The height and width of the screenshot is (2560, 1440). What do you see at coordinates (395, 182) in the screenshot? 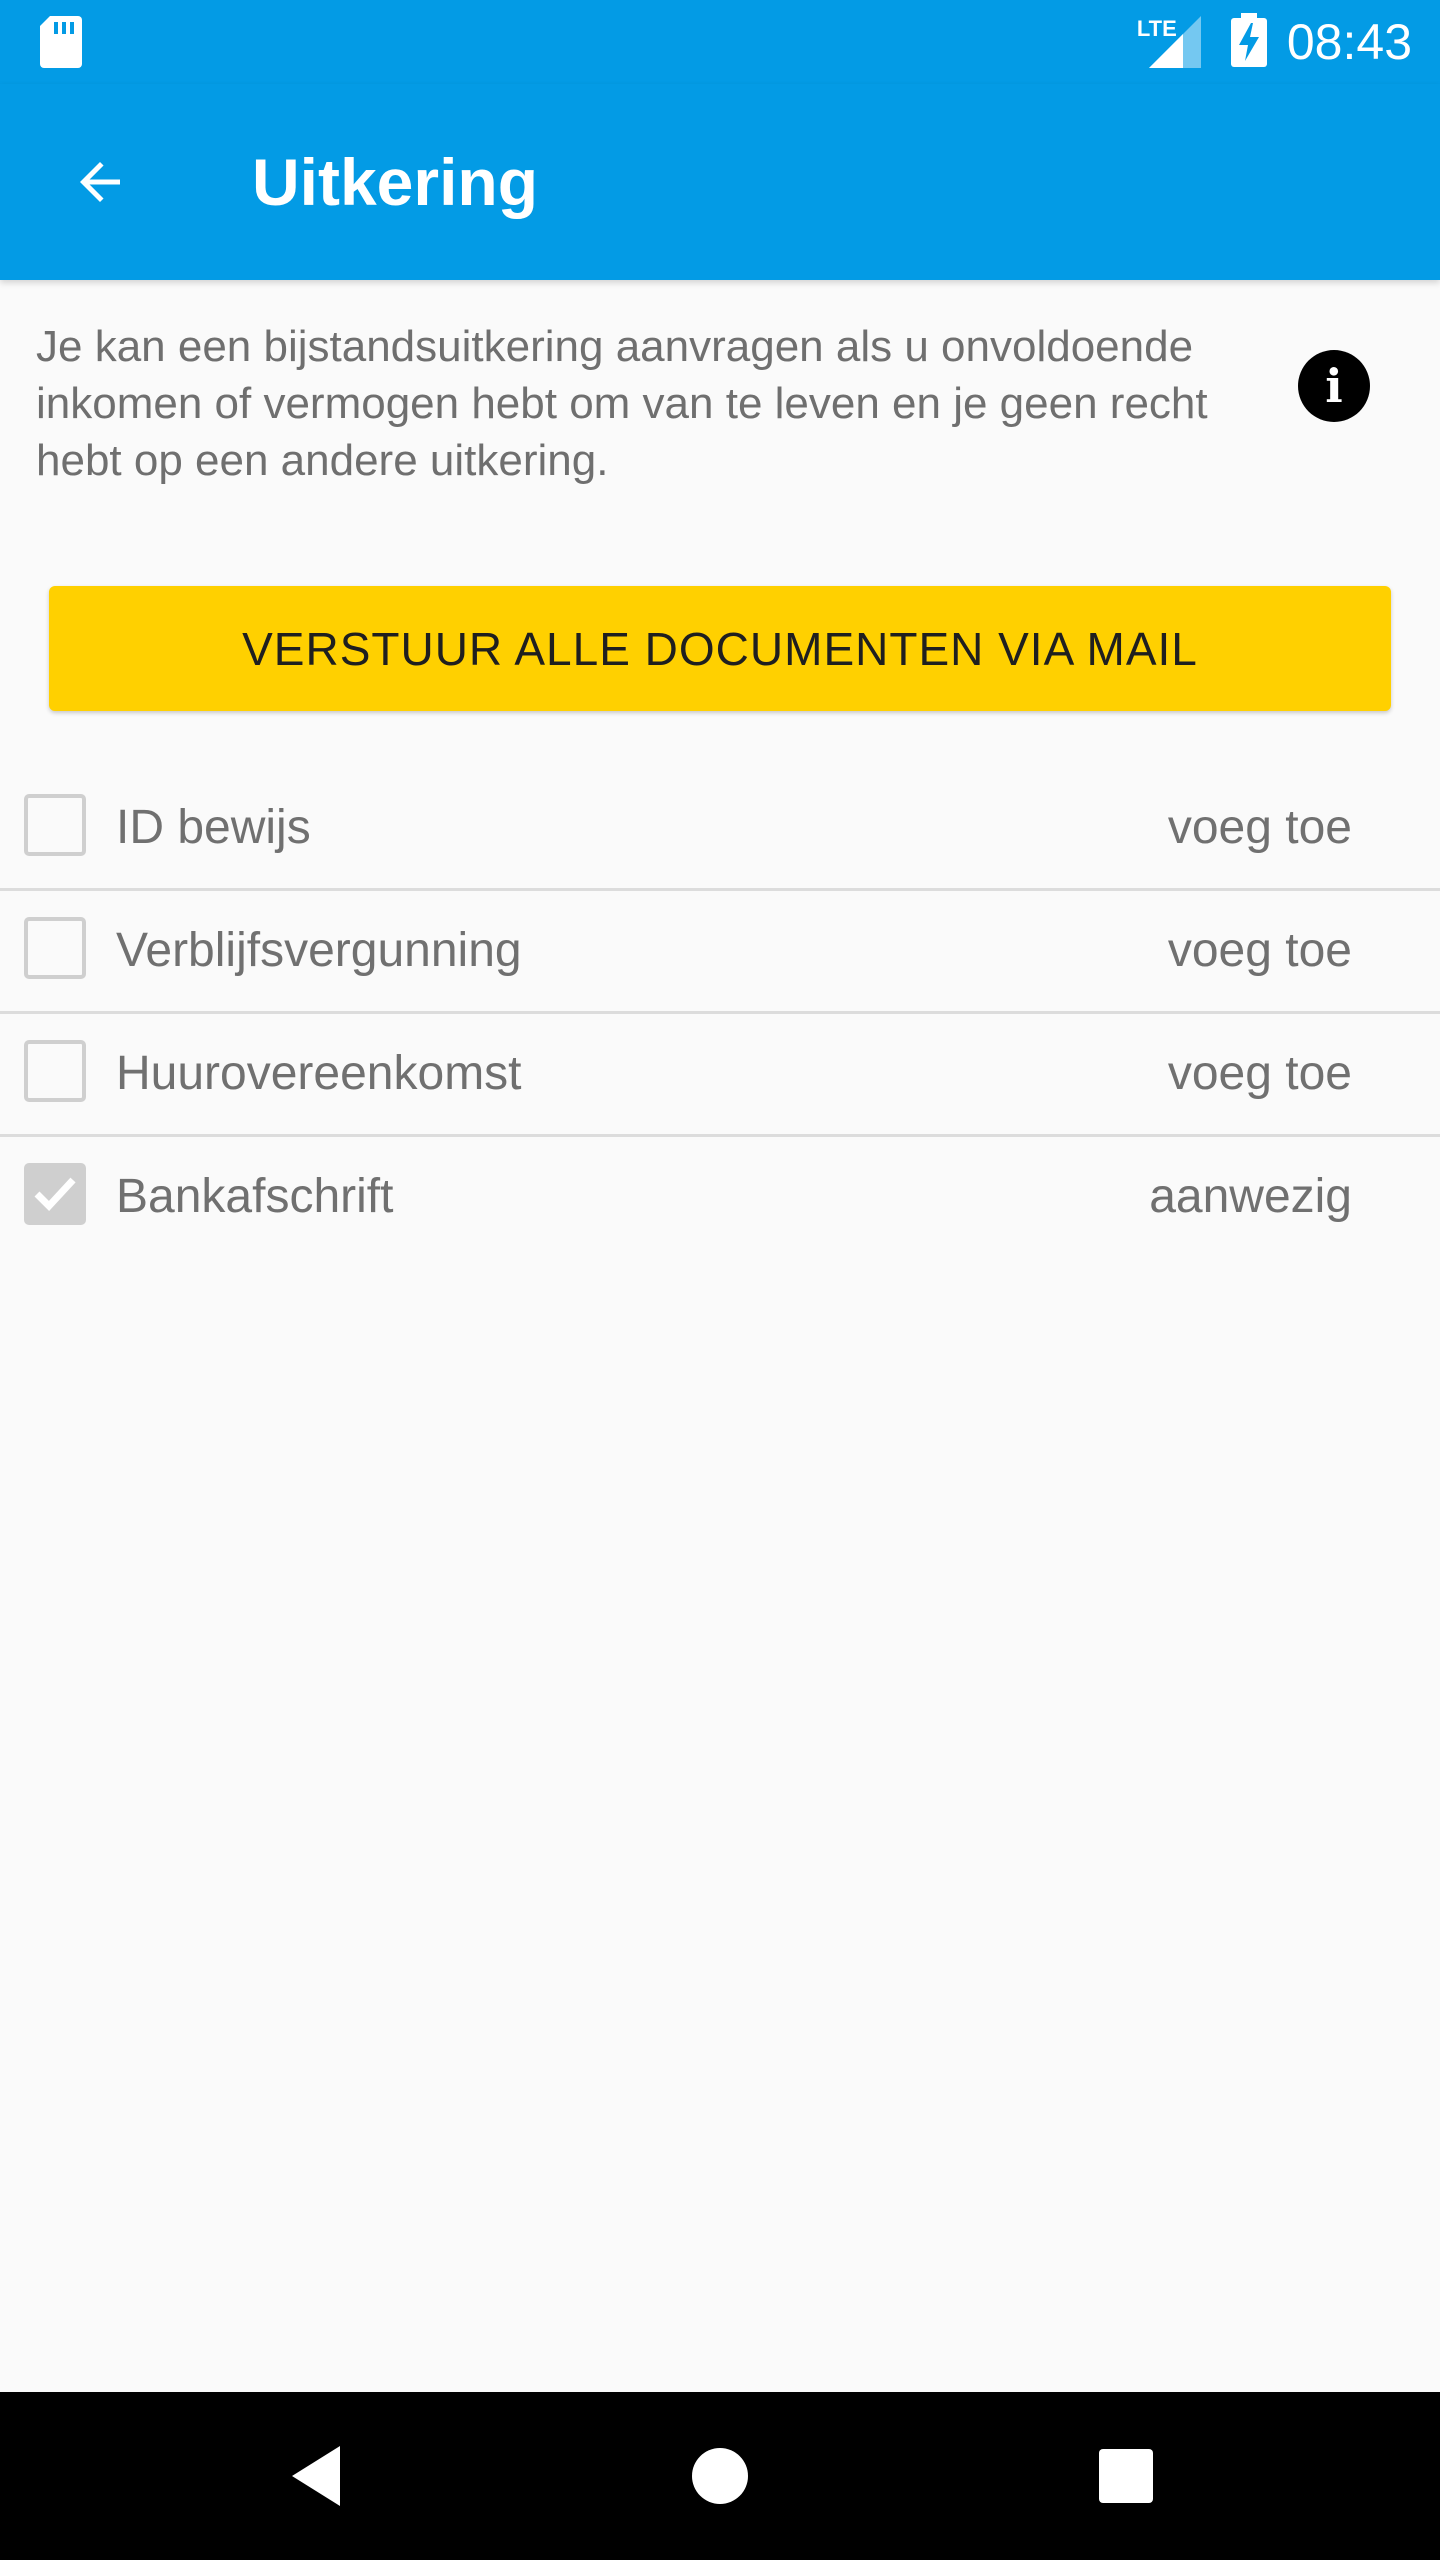
I see `page-title: Uitkering` at bounding box center [395, 182].